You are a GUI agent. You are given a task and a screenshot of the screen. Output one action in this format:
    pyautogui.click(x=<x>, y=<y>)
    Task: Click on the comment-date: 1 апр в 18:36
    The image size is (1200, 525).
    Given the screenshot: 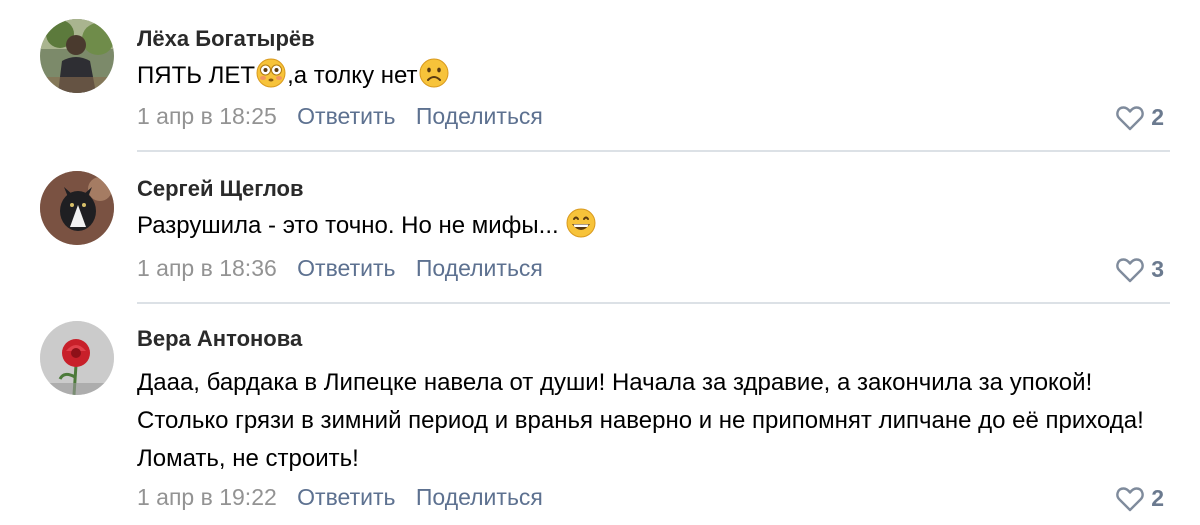 What is the action you would take?
    pyautogui.click(x=207, y=268)
    